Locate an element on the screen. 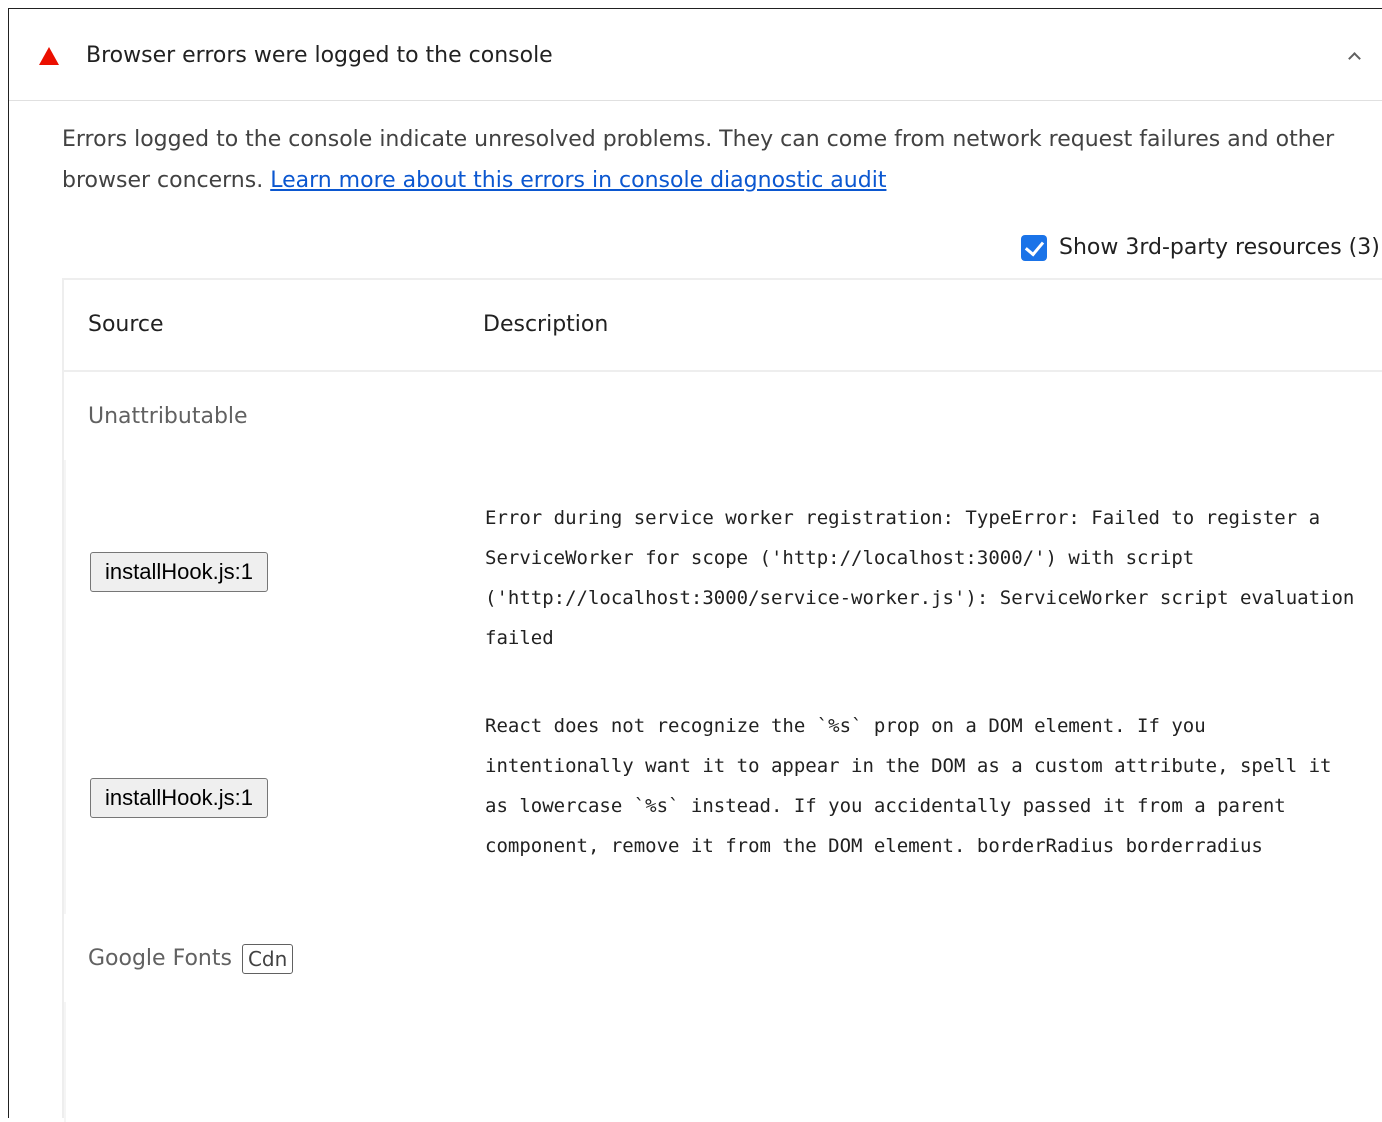 This screenshot has width=1382, height=1122. group-label: Unattributable is located at coordinates (168, 417).